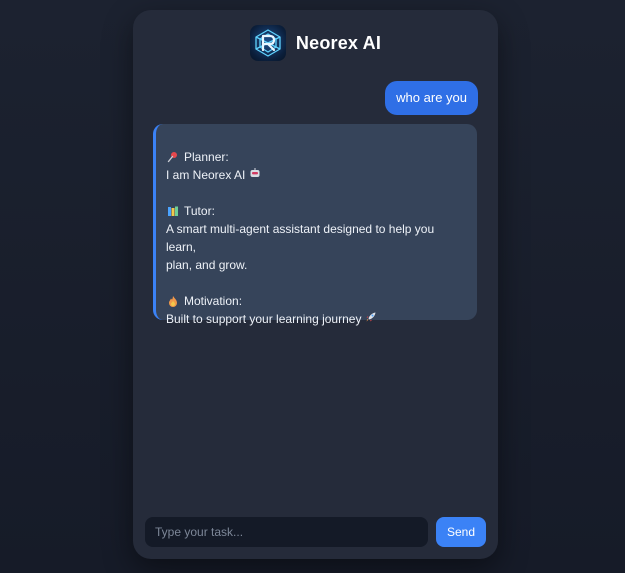 This screenshot has height=573, width=625. I want to click on task-input, so click(286, 532).